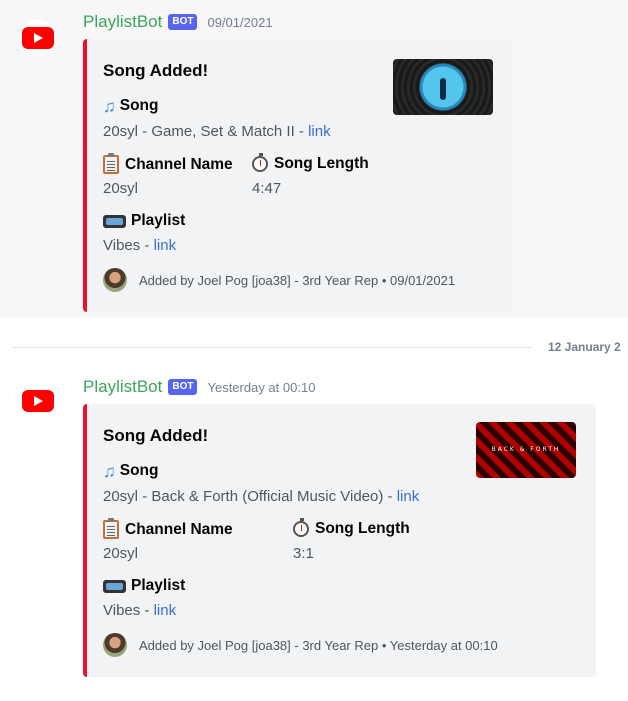 The width and height of the screenshot is (628, 701). What do you see at coordinates (584, 347) in the screenshot?
I see `date-divider-label: 12 January 2` at bounding box center [584, 347].